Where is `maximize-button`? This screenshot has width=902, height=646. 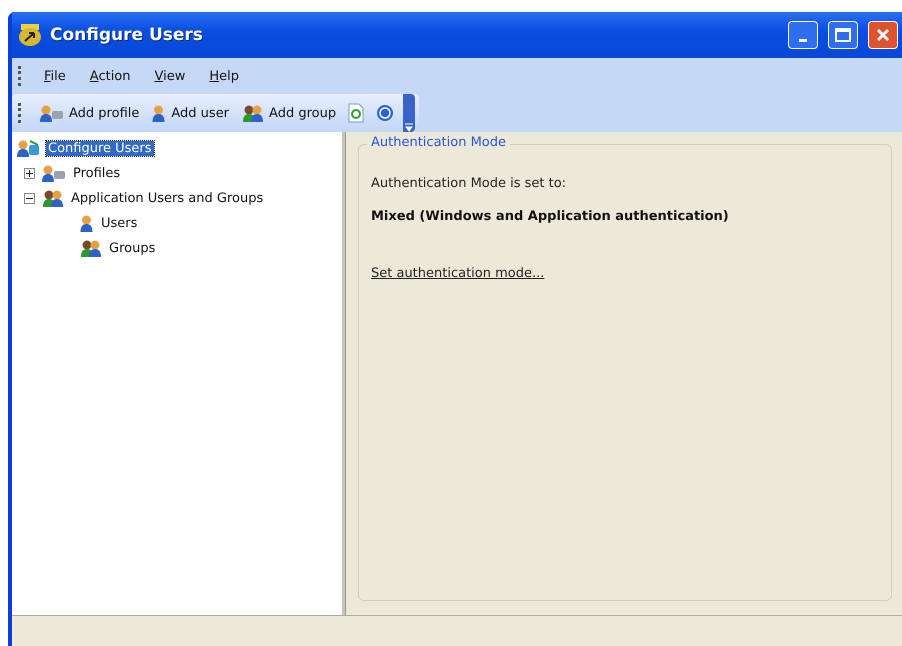 maximize-button is located at coordinates (843, 35).